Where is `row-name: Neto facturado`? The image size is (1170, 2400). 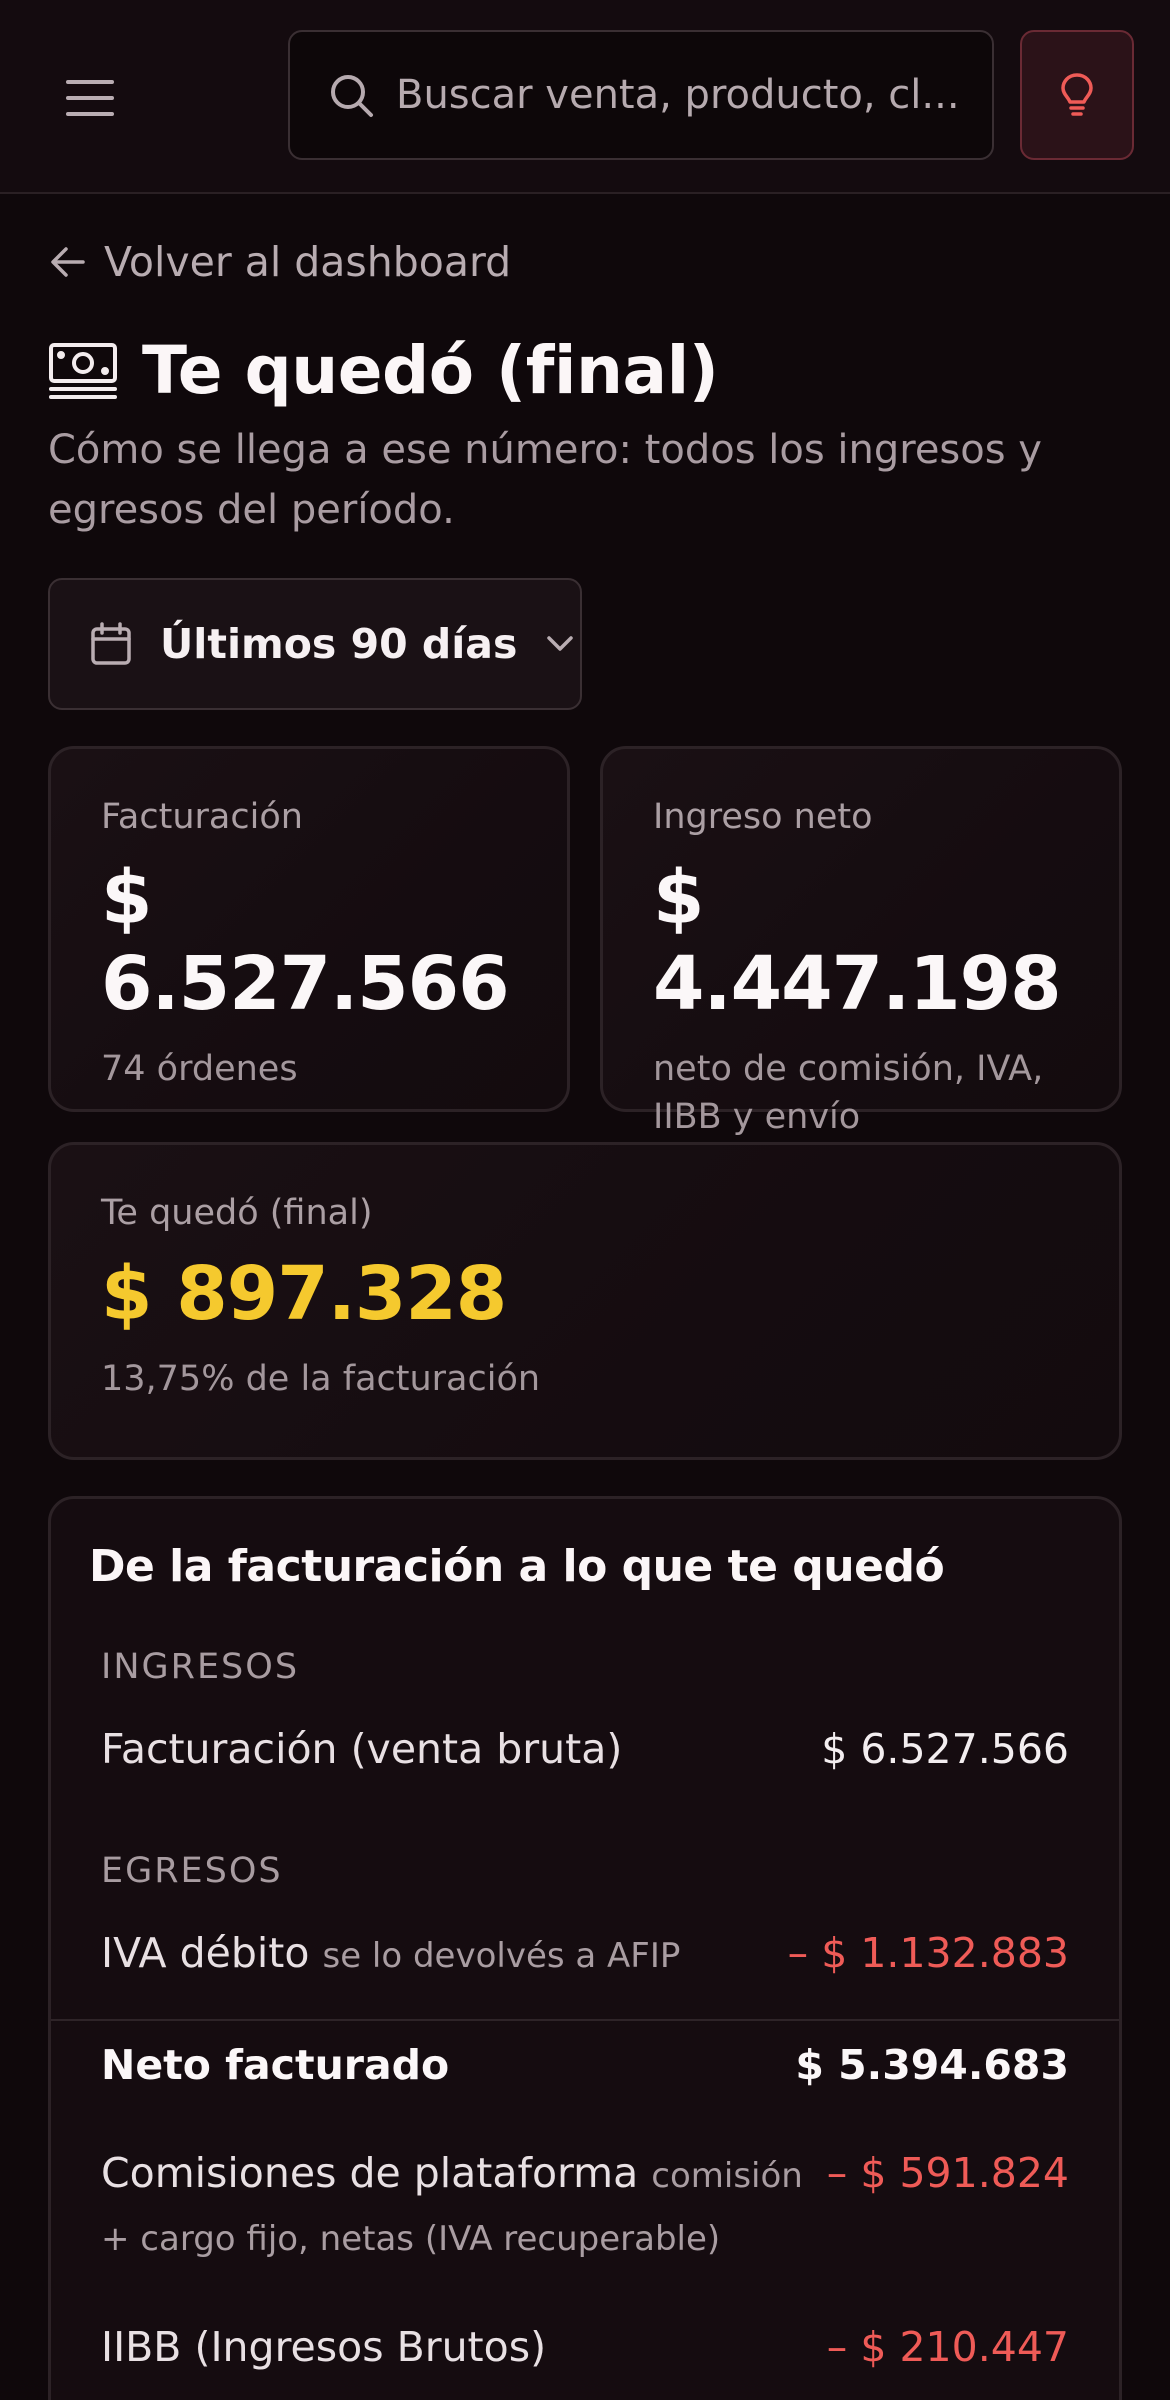
row-name: Neto facturado is located at coordinates (275, 2065).